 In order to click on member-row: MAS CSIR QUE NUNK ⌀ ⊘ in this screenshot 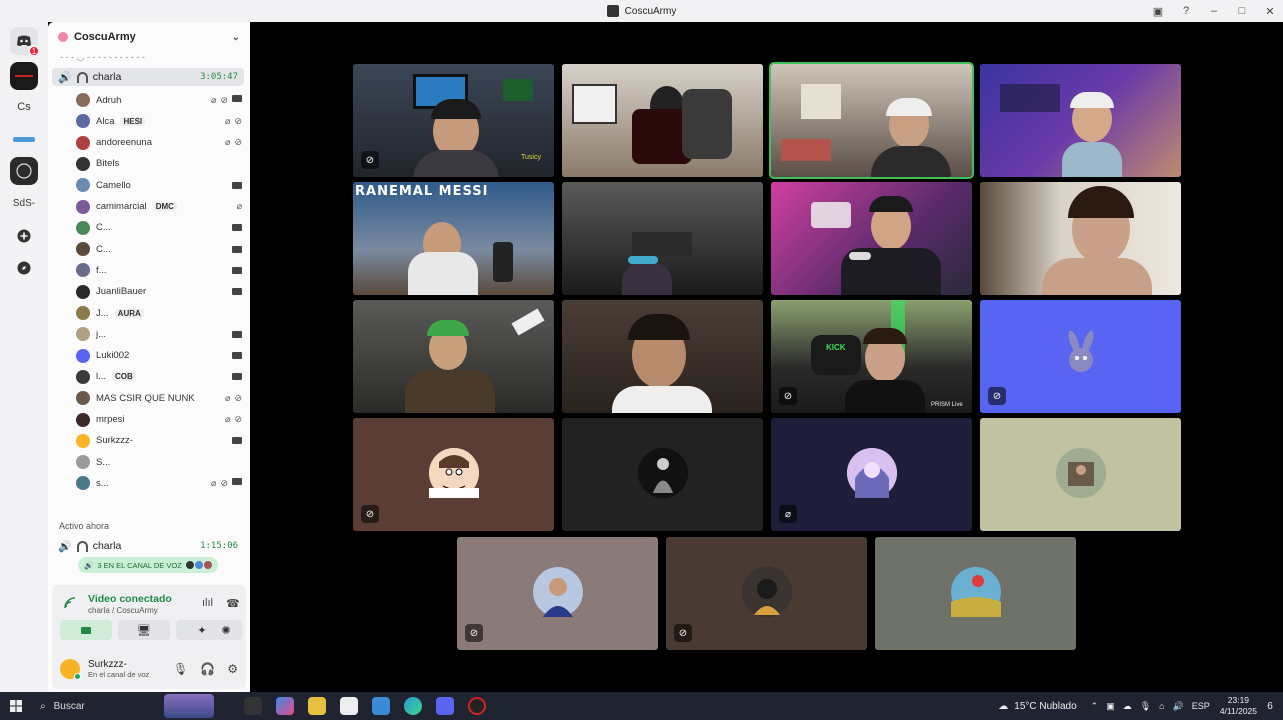, I will do `click(159, 398)`.